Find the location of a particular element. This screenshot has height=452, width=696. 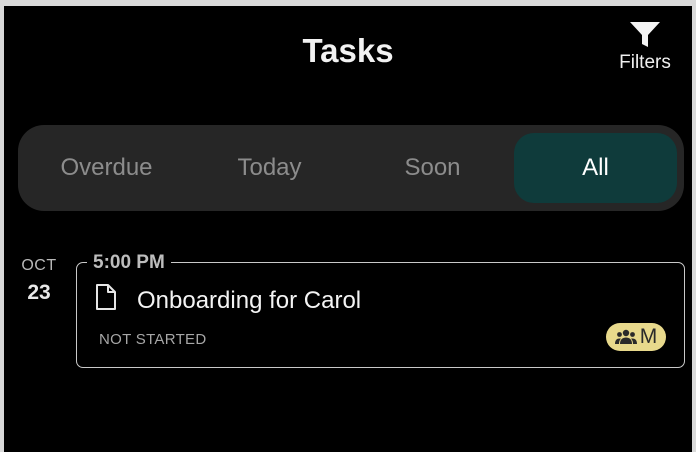

filters-label: Filters is located at coordinates (645, 62).